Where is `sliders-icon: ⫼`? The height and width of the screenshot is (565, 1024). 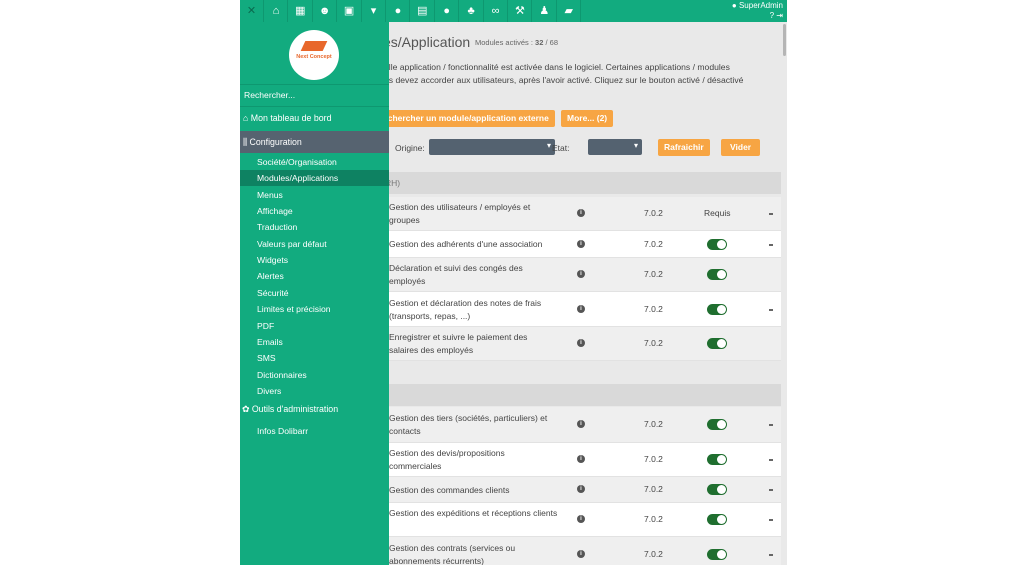
sliders-icon: ⫼ is located at coordinates (245, 142).